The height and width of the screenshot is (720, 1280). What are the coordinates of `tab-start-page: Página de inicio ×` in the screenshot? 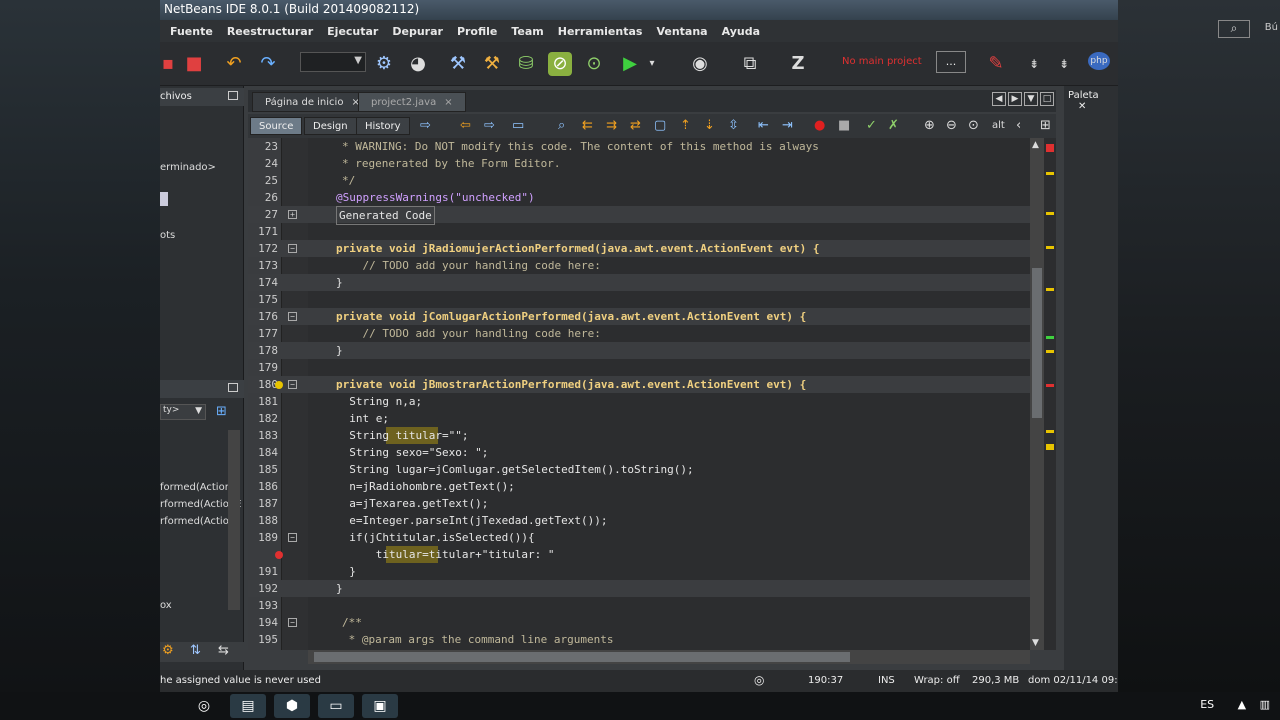 It's located at (312, 102).